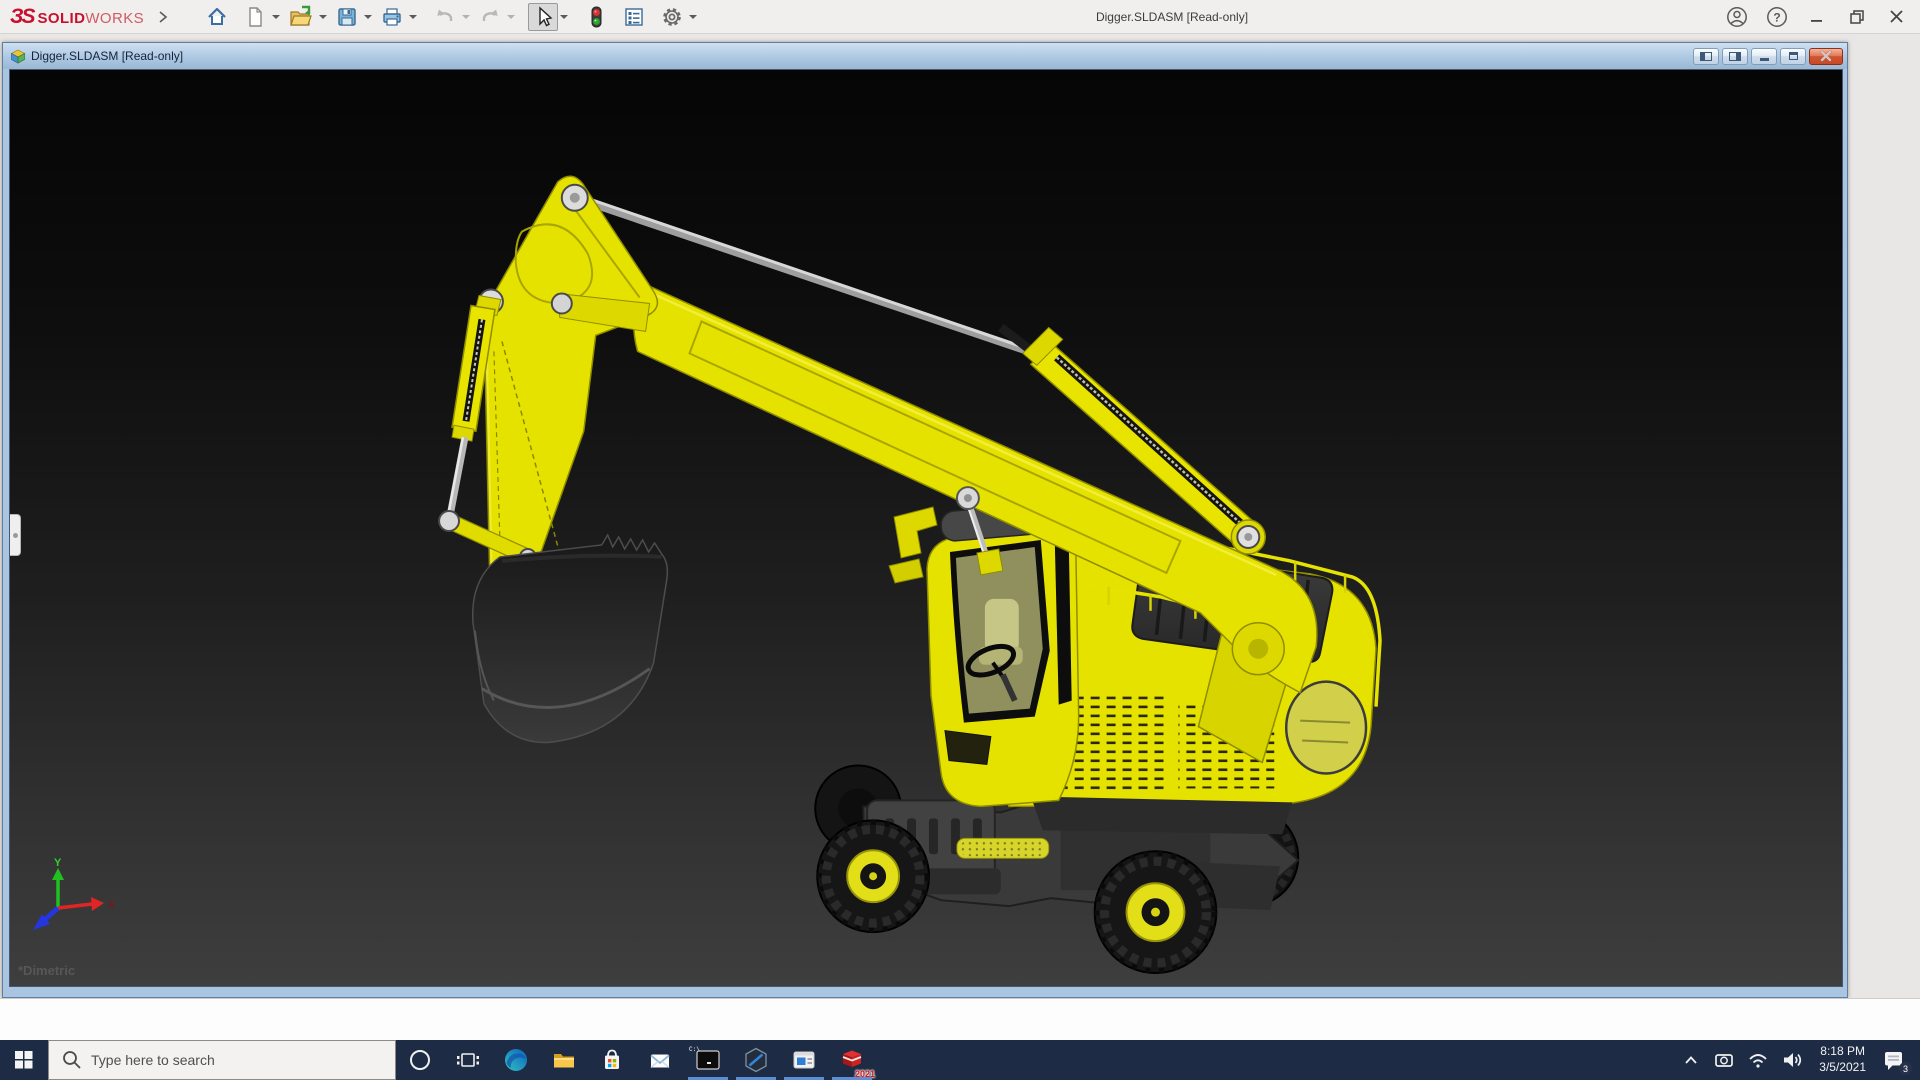 The image size is (1920, 1080). I want to click on close-button, so click(1897, 17).